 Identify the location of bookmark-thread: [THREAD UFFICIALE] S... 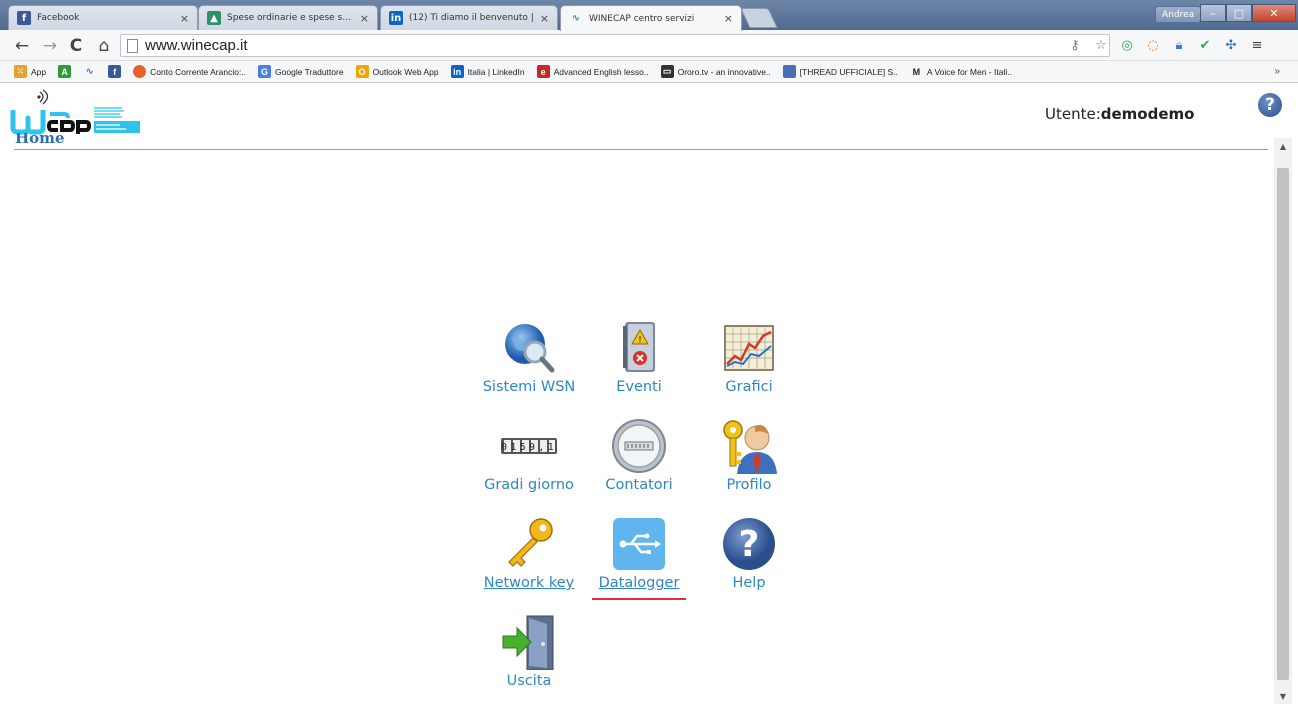
(840, 71).